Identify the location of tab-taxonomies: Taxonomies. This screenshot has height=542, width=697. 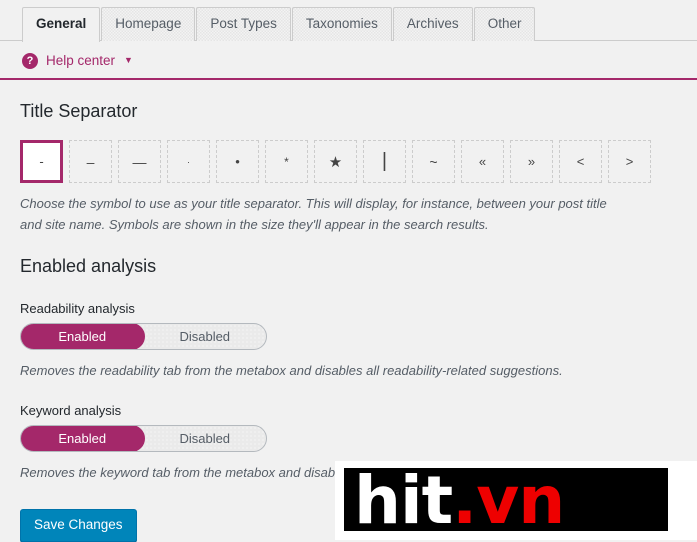
(341, 24).